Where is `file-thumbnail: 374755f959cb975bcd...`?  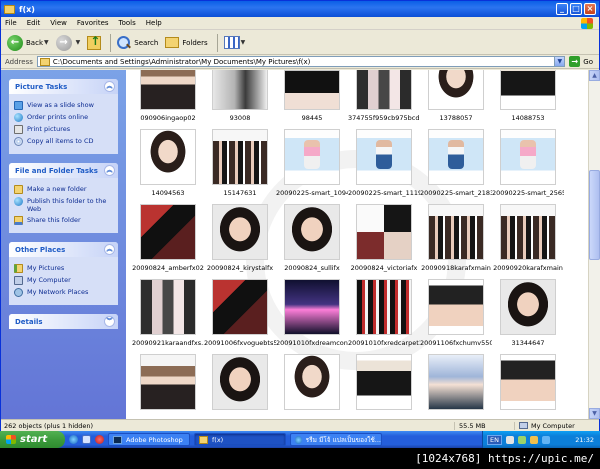 file-thumbnail: 374755f959cb975bcd... is located at coordinates (384, 101).